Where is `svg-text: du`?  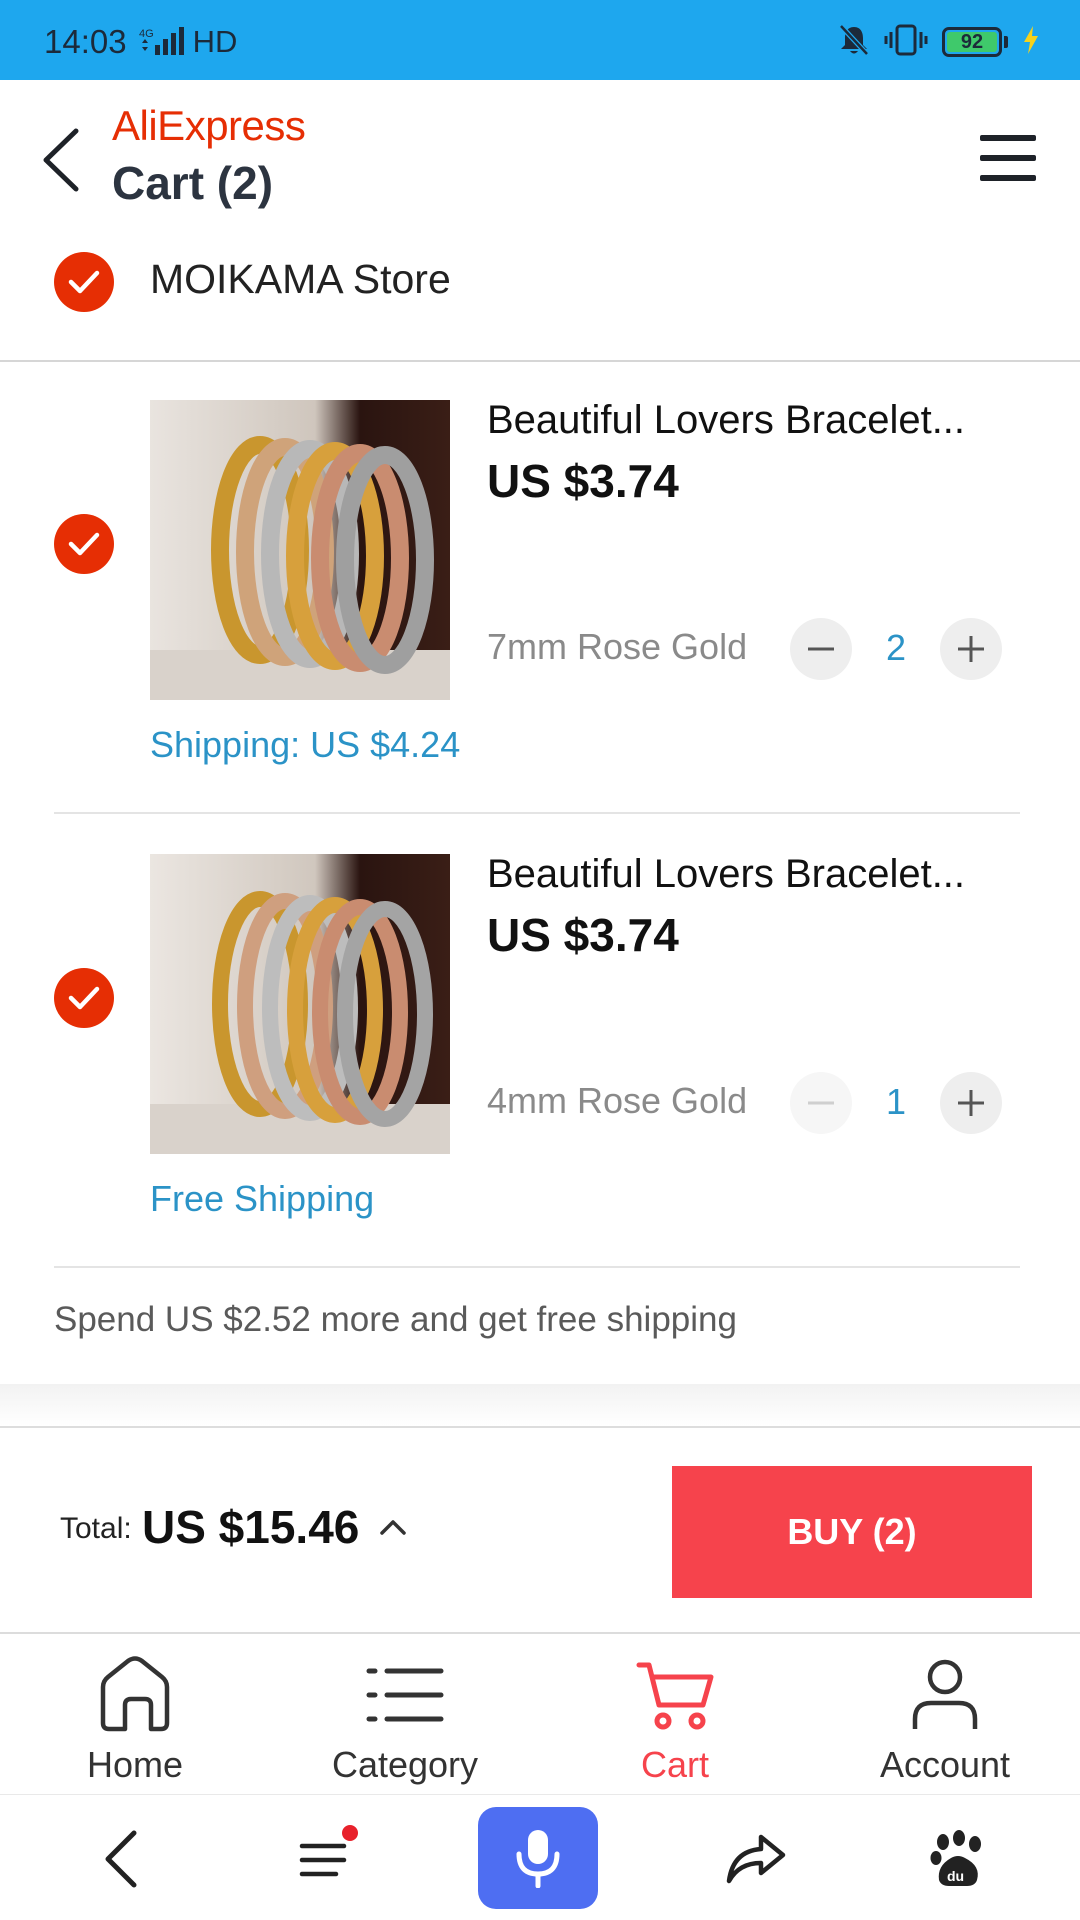
svg-text: du is located at coordinates (955, 1876).